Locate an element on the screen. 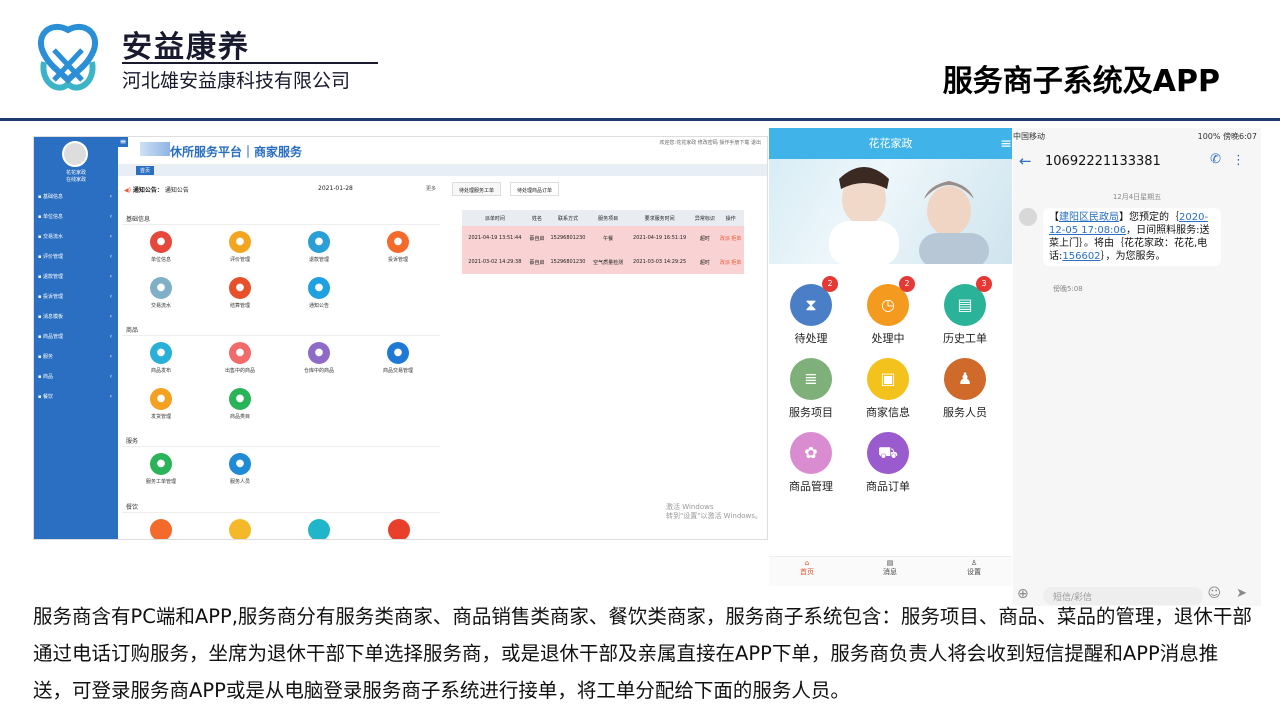 This screenshot has height=720, width=1280. pc-sidebar-item: ▪ 消息模板 ‹ is located at coordinates (76, 317).